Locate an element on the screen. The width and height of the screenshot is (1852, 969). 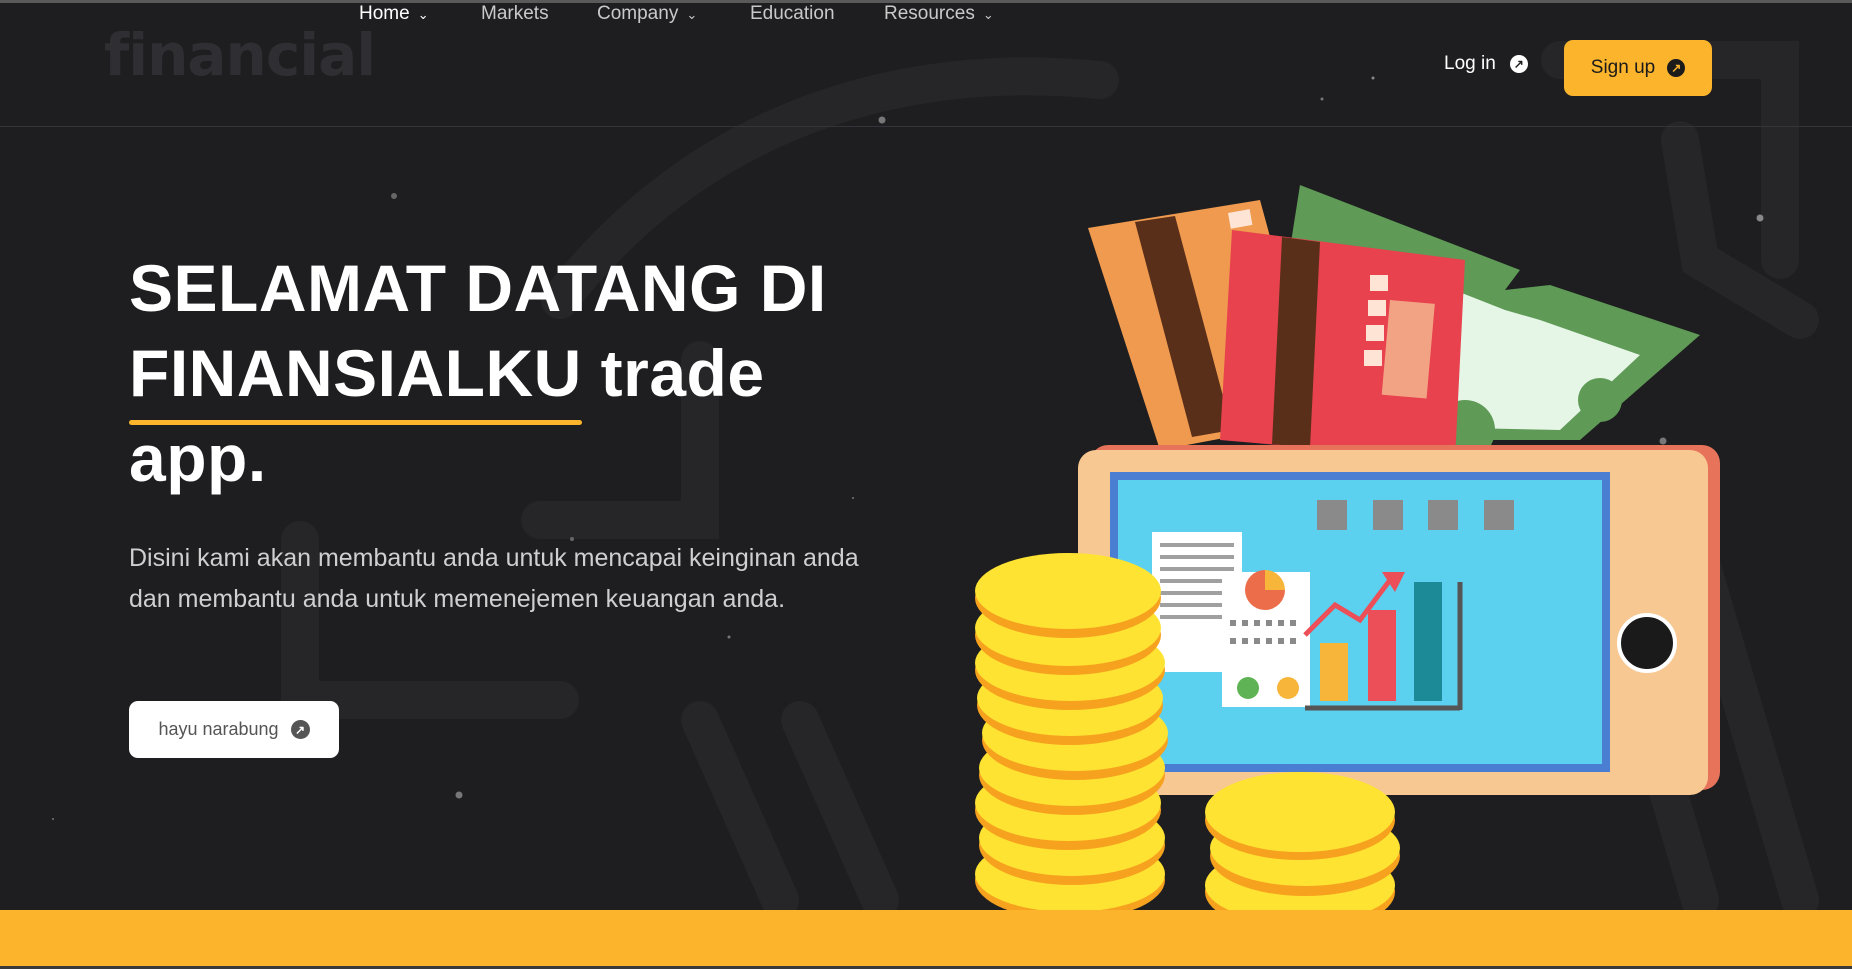
hero-title-highlight: FINANSIALKU is located at coordinates (355, 378).